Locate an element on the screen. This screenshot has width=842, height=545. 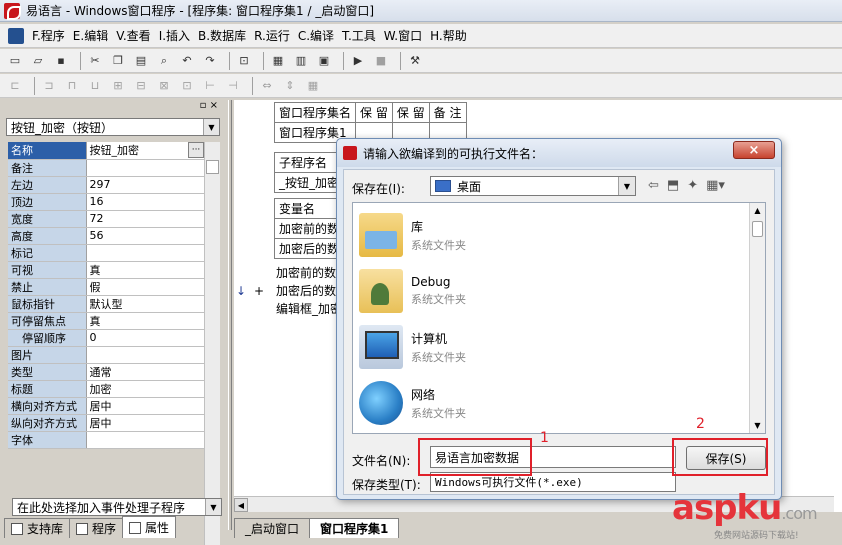
event-selector: 在此处选择加入事件处理子程序 ▼ is located at coordinates (117, 507).